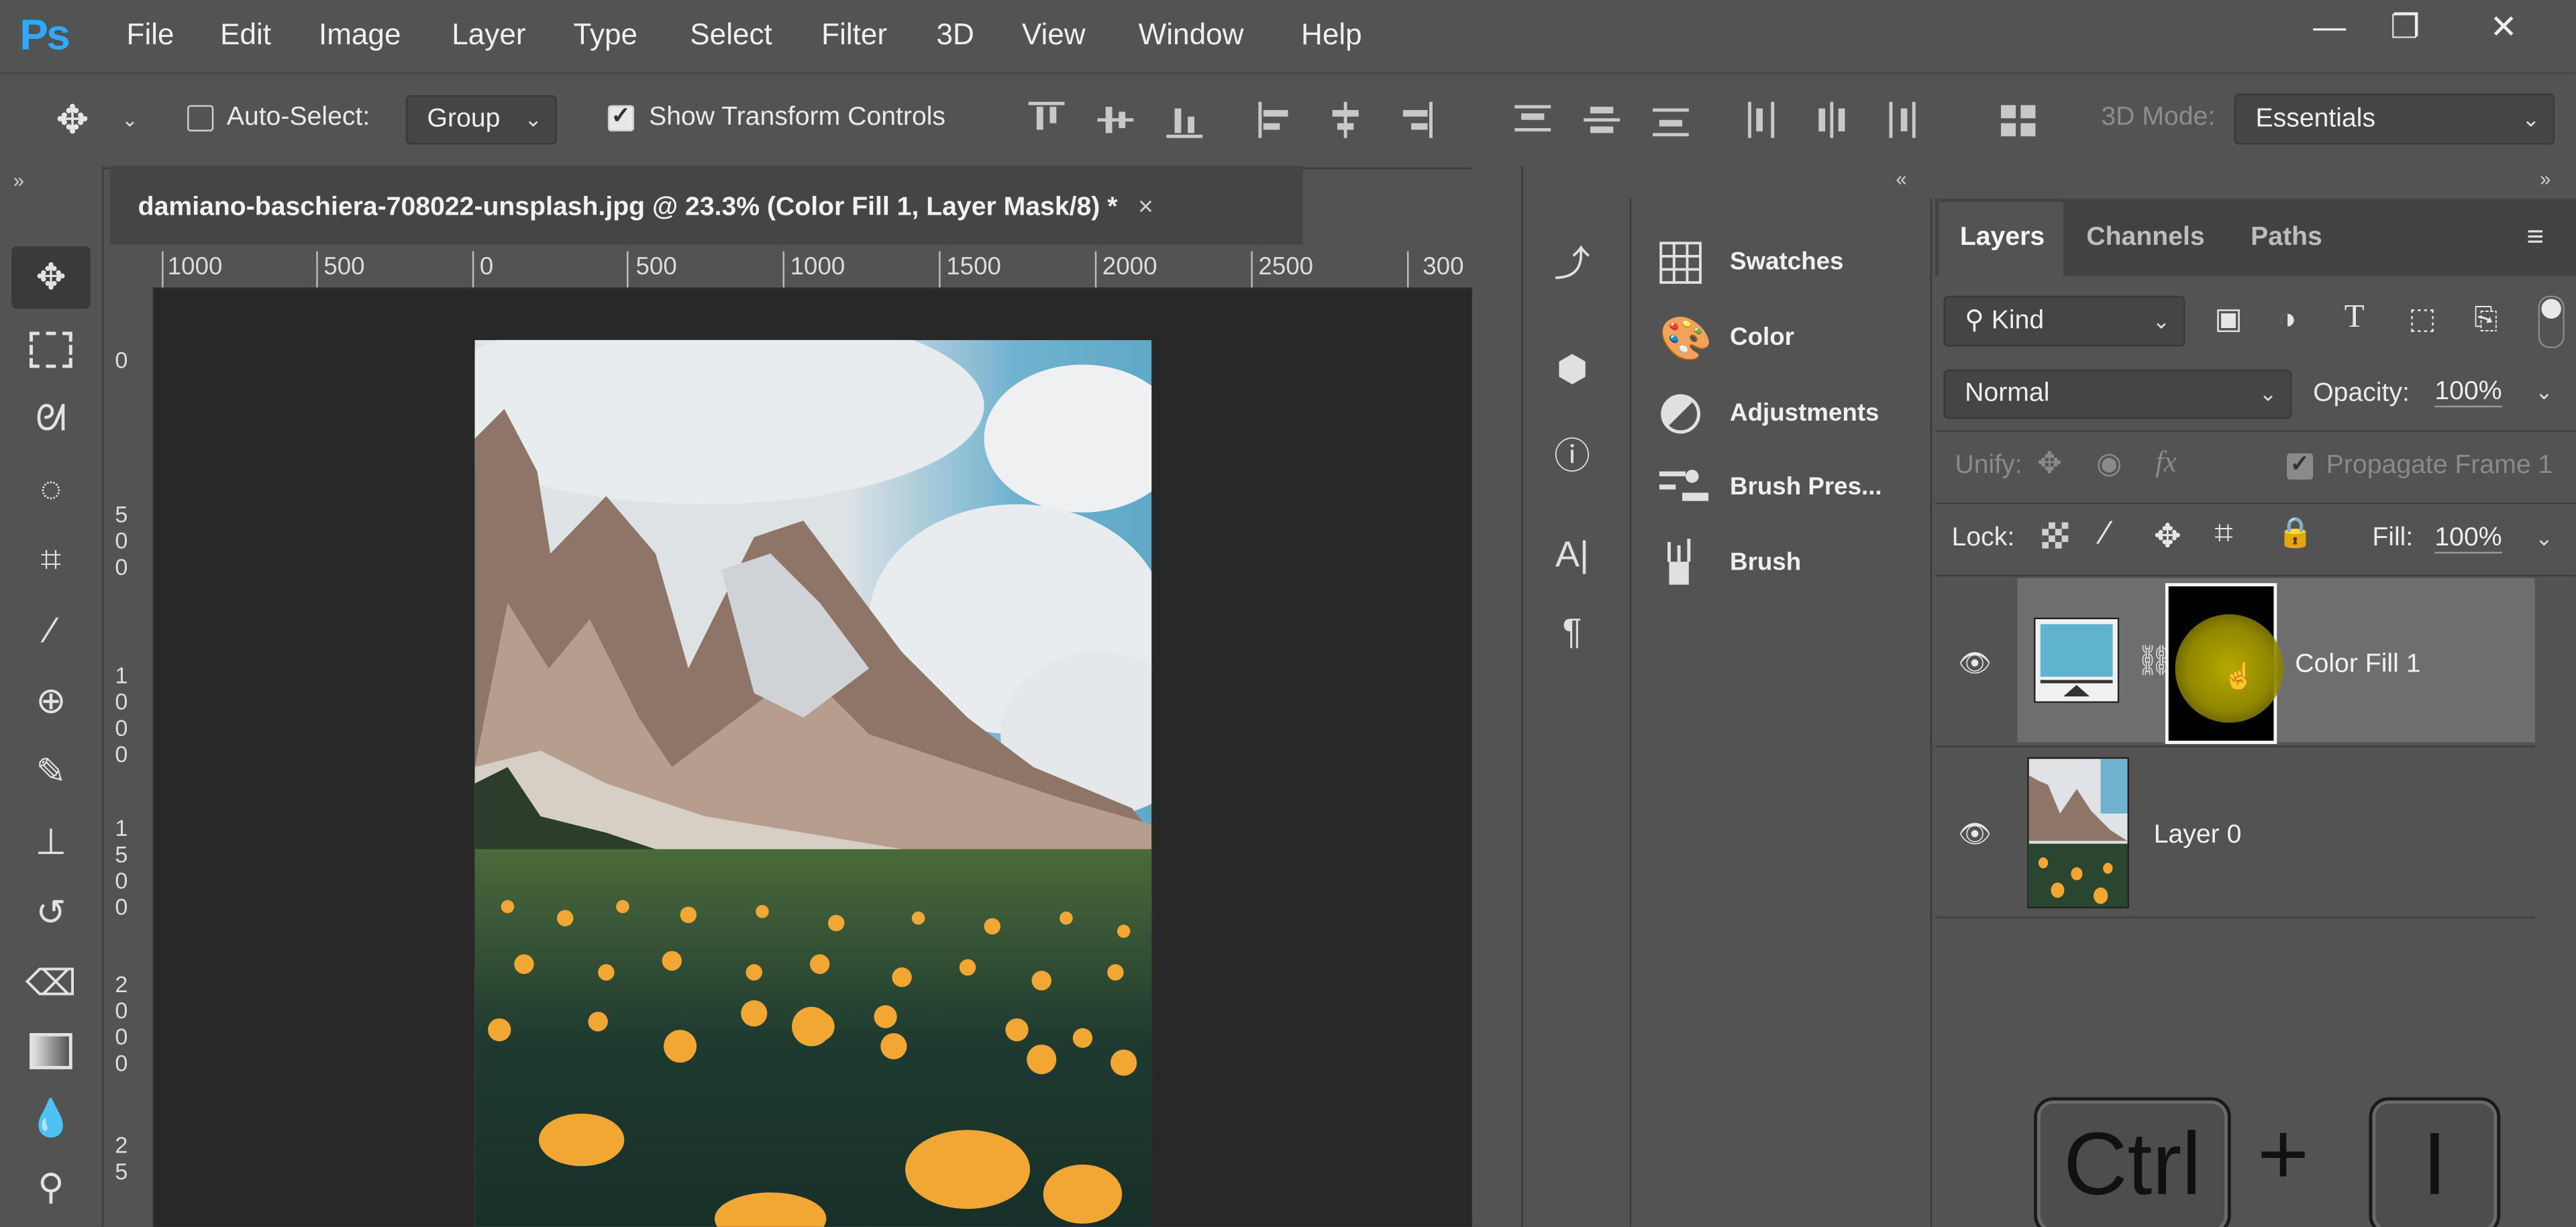 This screenshot has width=2576, height=1227. I want to click on history-icon: ⤴, so click(1572, 261).